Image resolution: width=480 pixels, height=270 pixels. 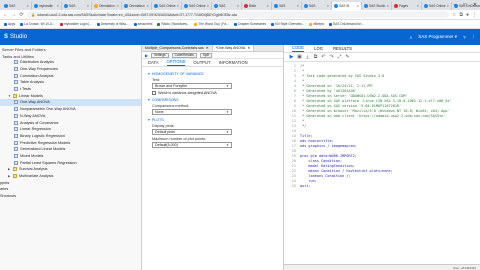 What do you see at coordinates (192, 86) in the screenshot?
I see `test-select: Brown and Forsythe ▼` at bounding box center [192, 86].